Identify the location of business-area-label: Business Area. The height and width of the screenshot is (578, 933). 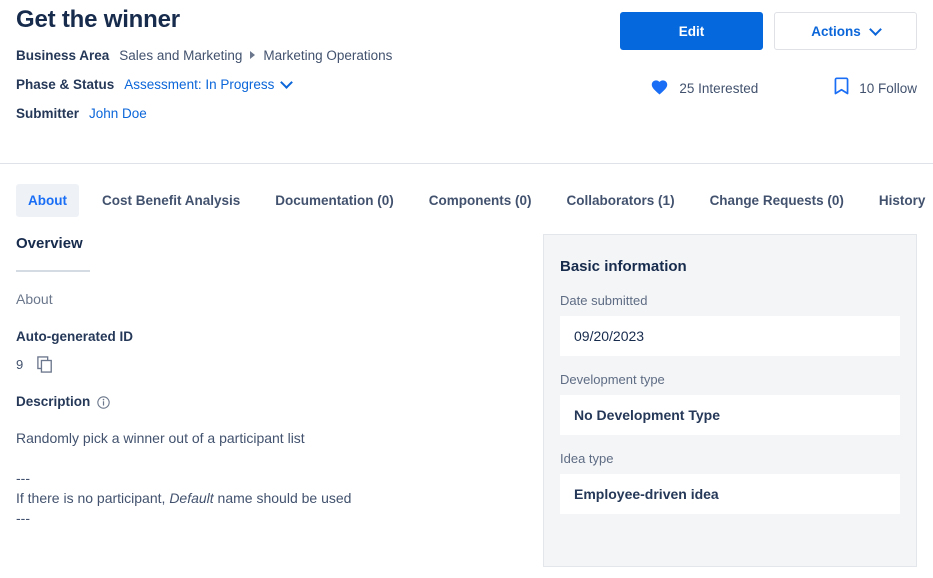
(63, 55).